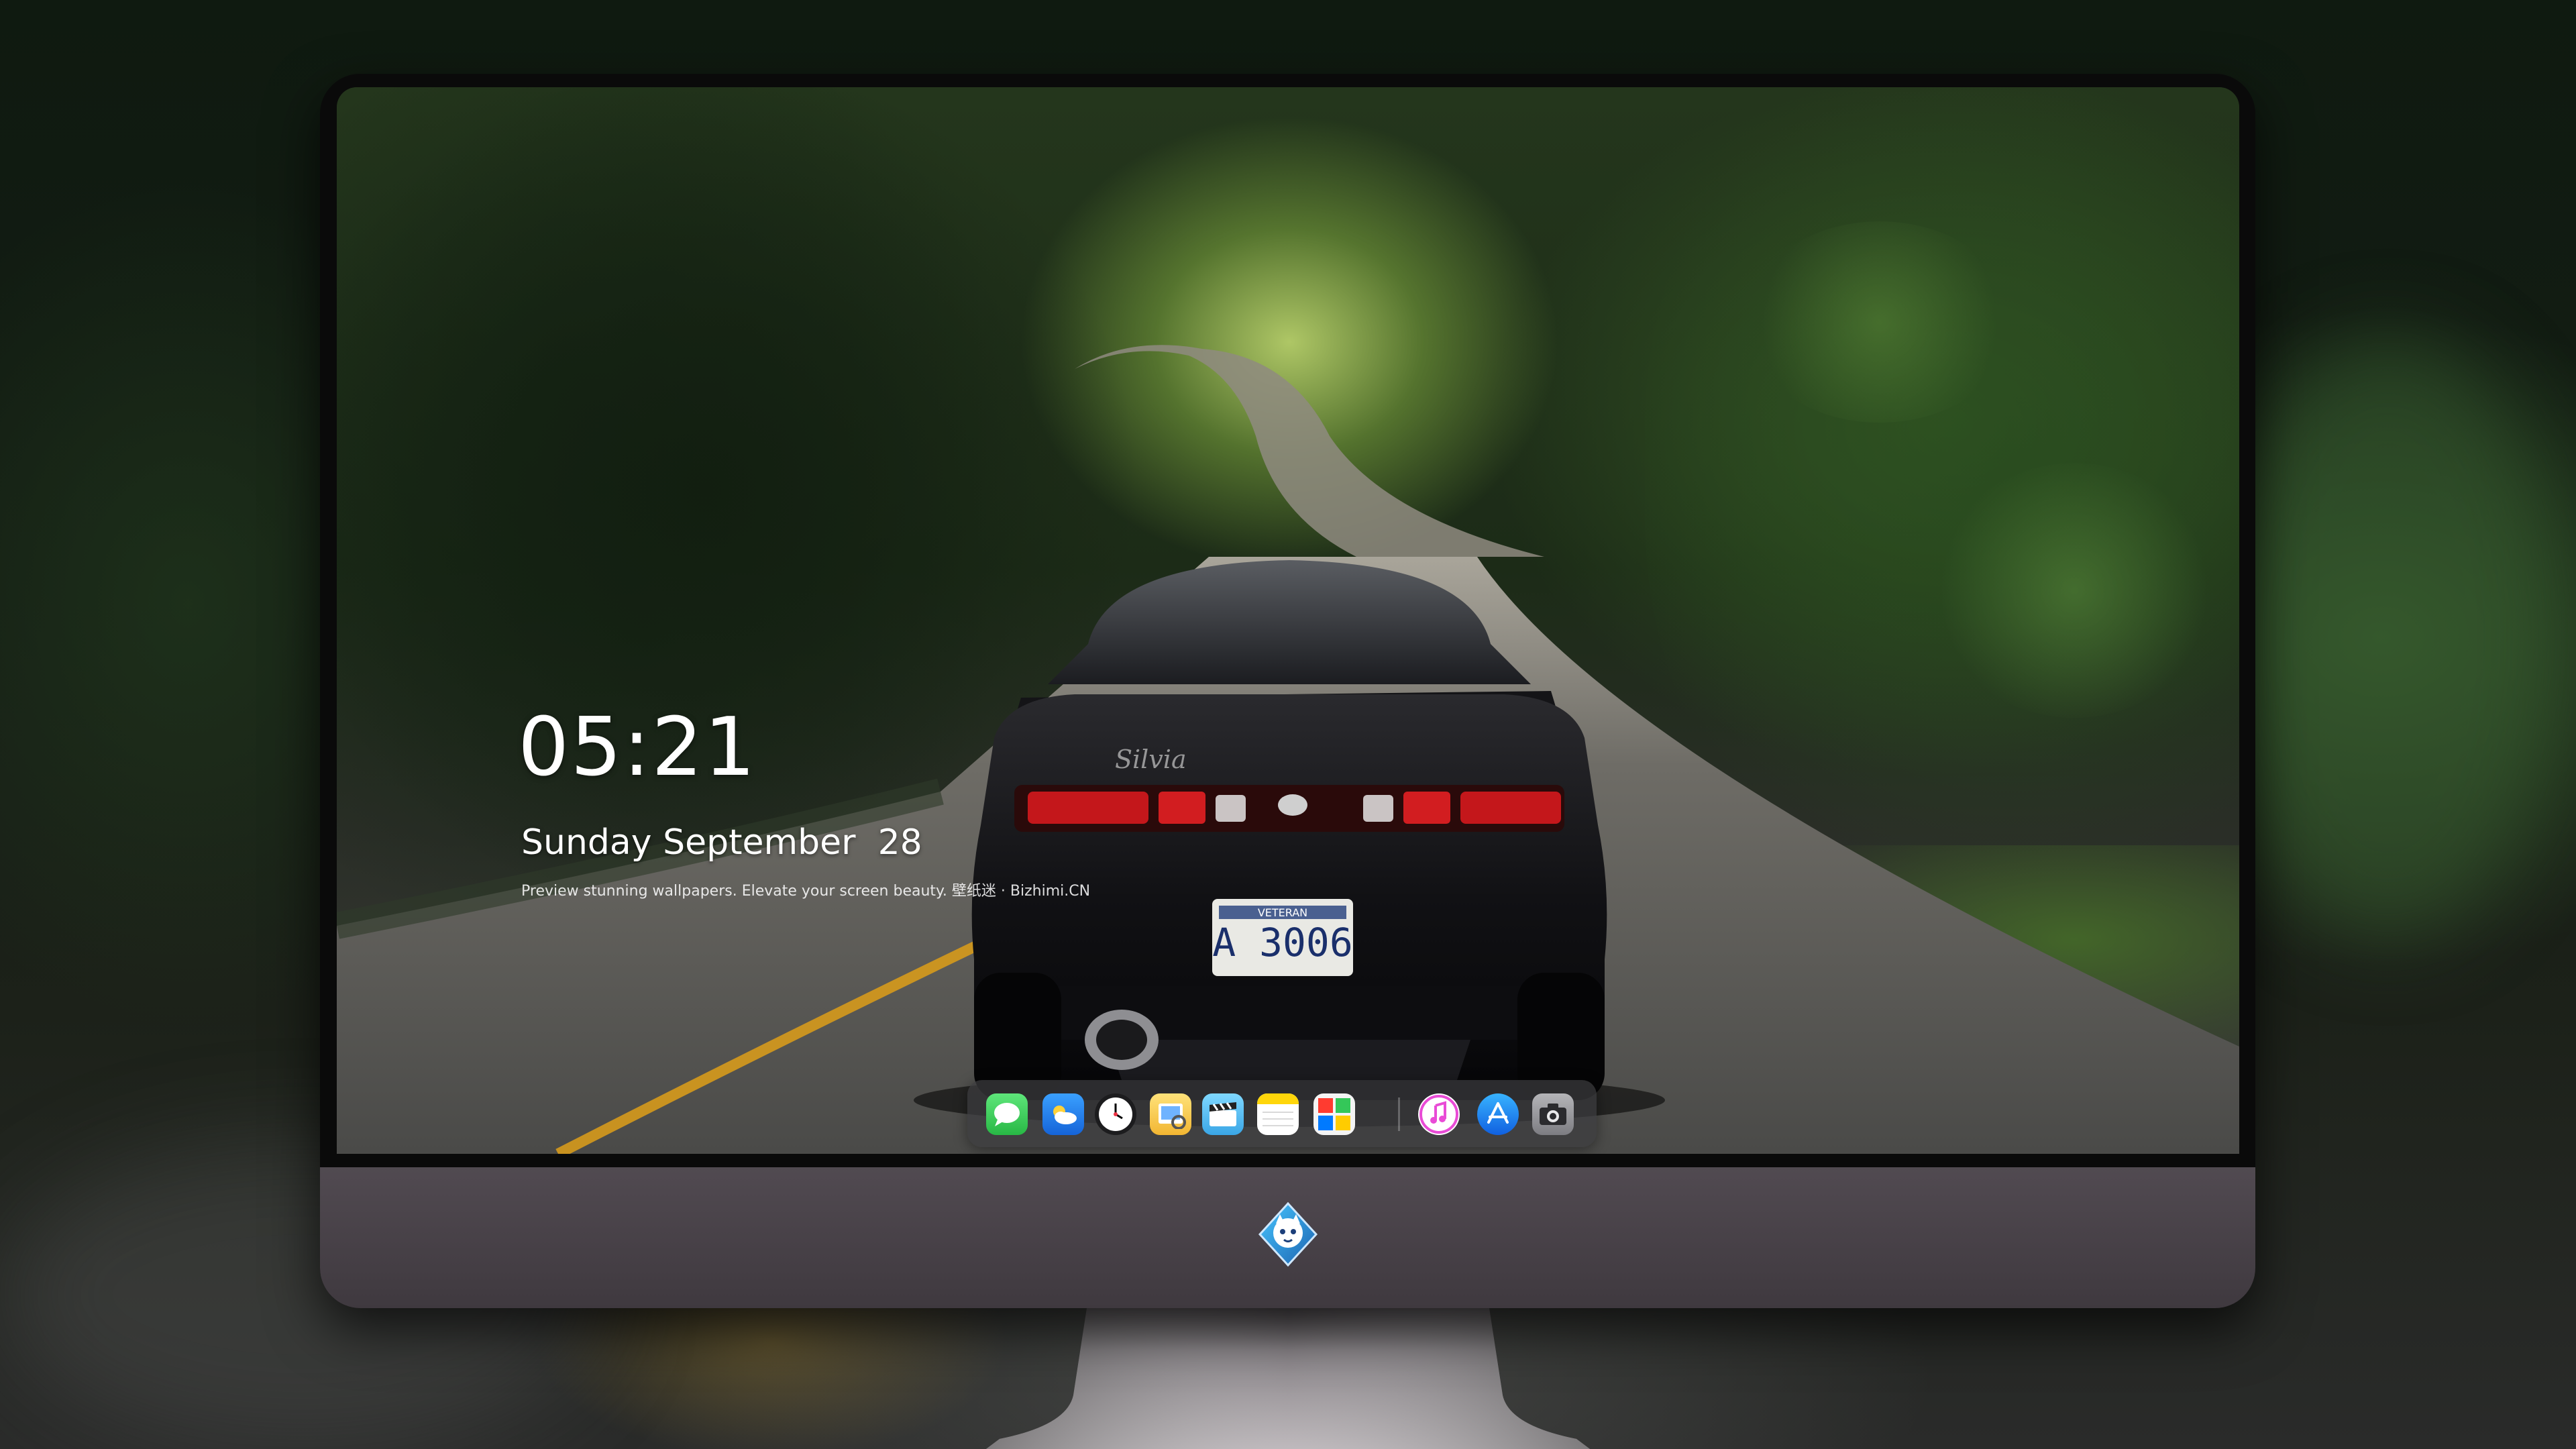 This screenshot has width=2576, height=1449. What do you see at coordinates (1223, 1114) in the screenshot?
I see `clapperboard-icon` at bounding box center [1223, 1114].